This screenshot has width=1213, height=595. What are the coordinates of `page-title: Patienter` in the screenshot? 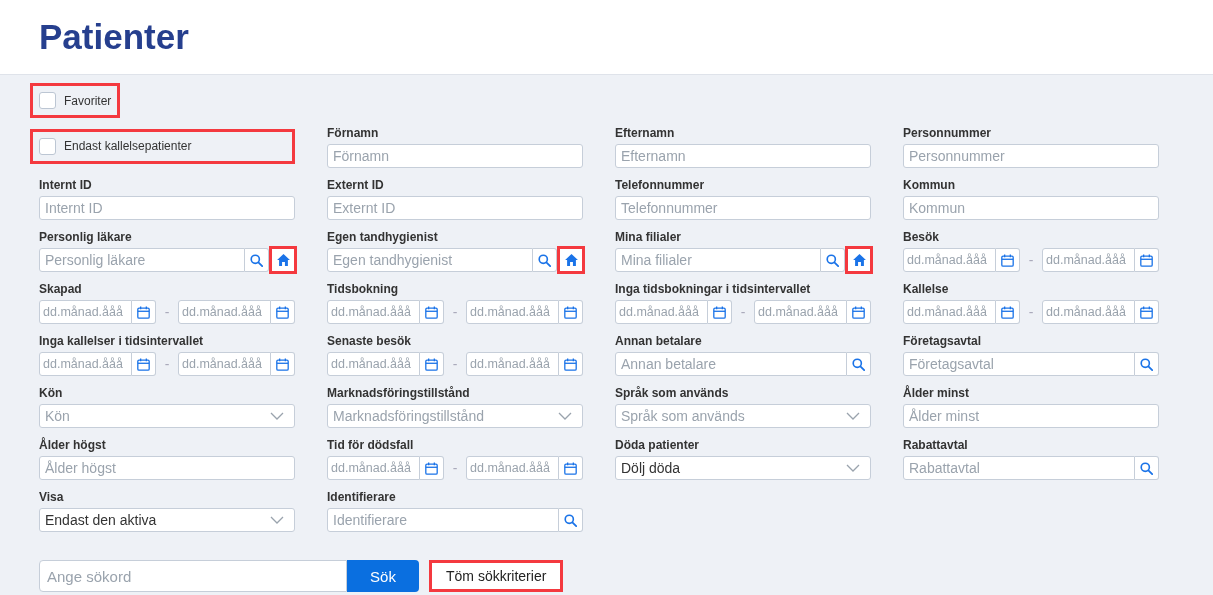 It's located at (114, 37).